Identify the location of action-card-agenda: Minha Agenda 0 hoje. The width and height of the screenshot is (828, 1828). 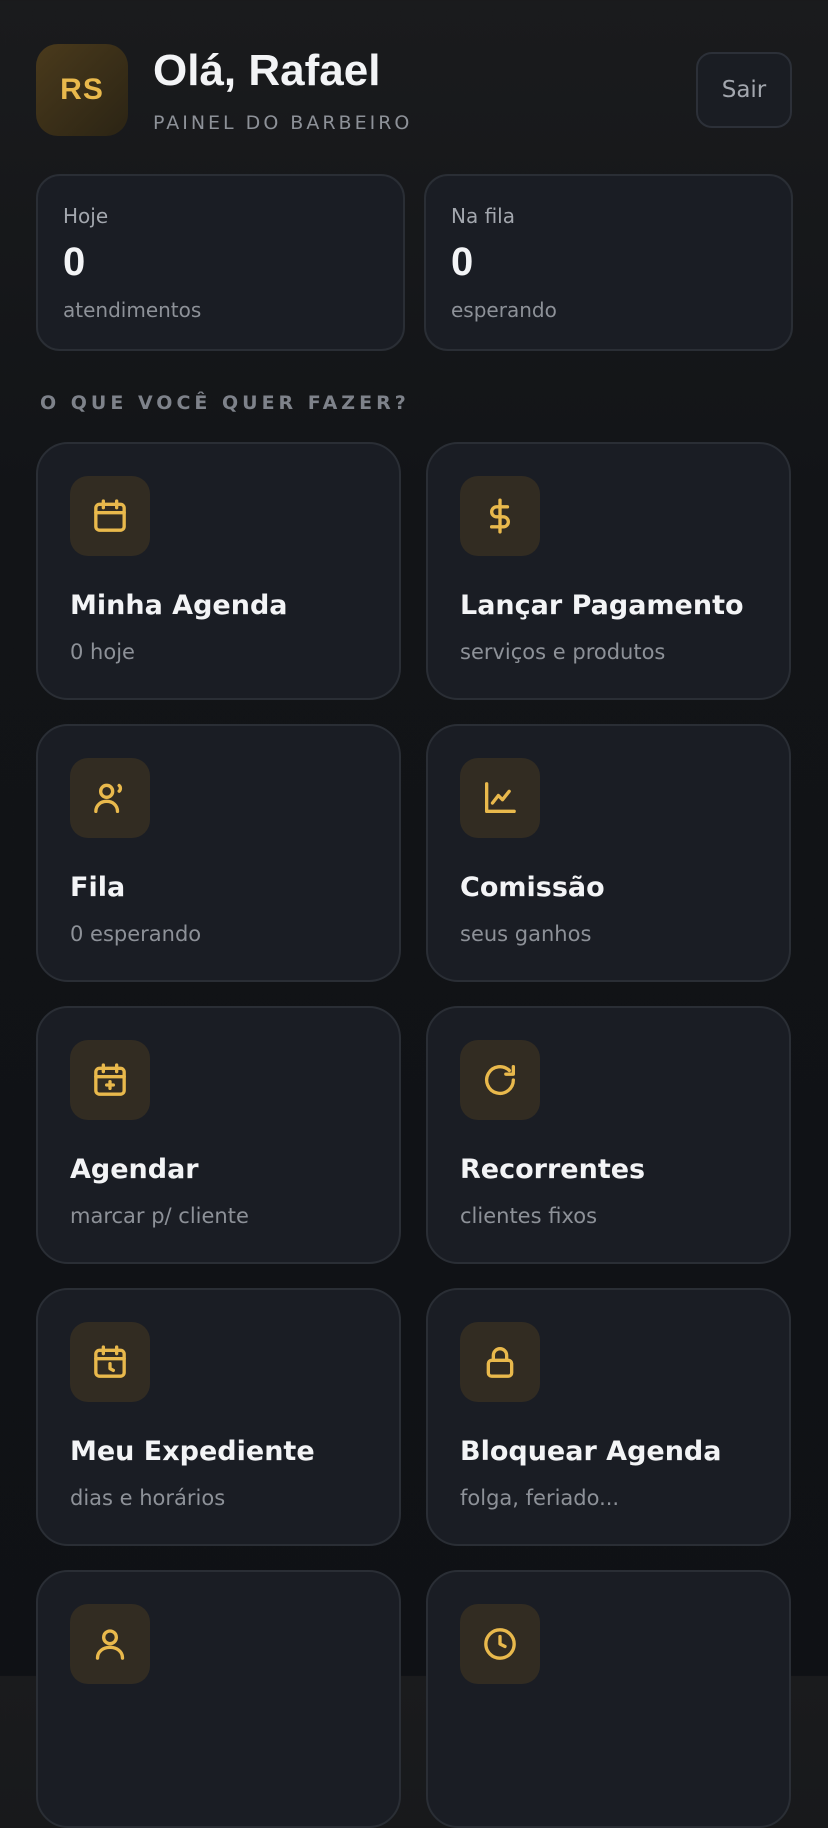
(218, 571).